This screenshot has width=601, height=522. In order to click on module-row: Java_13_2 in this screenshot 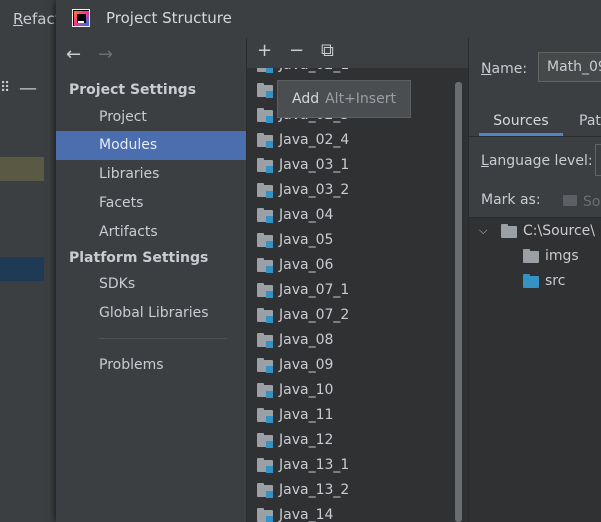, I will do `click(347, 493)`.